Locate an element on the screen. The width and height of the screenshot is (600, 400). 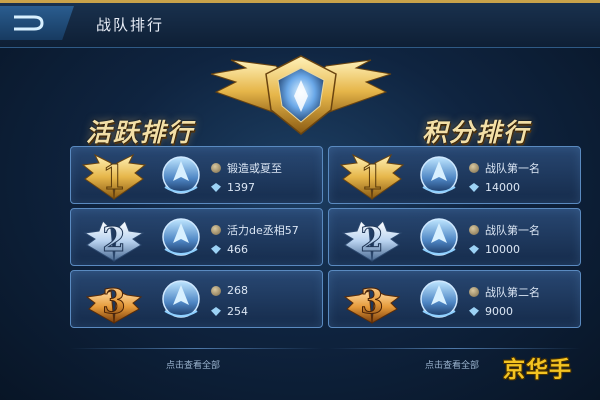
row-line-2: 466 is located at coordinates (229, 249).